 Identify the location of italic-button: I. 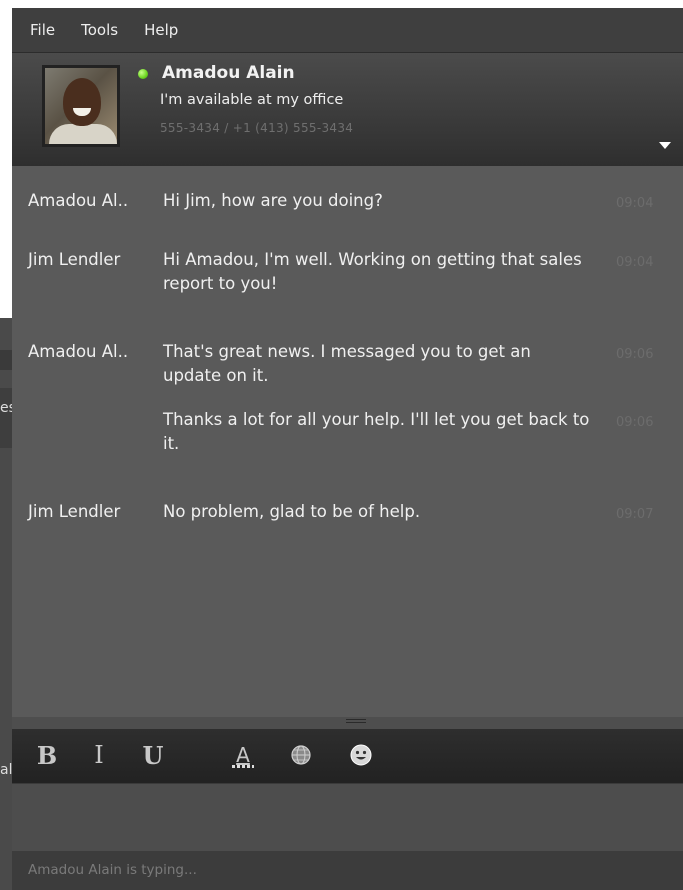
(99, 755).